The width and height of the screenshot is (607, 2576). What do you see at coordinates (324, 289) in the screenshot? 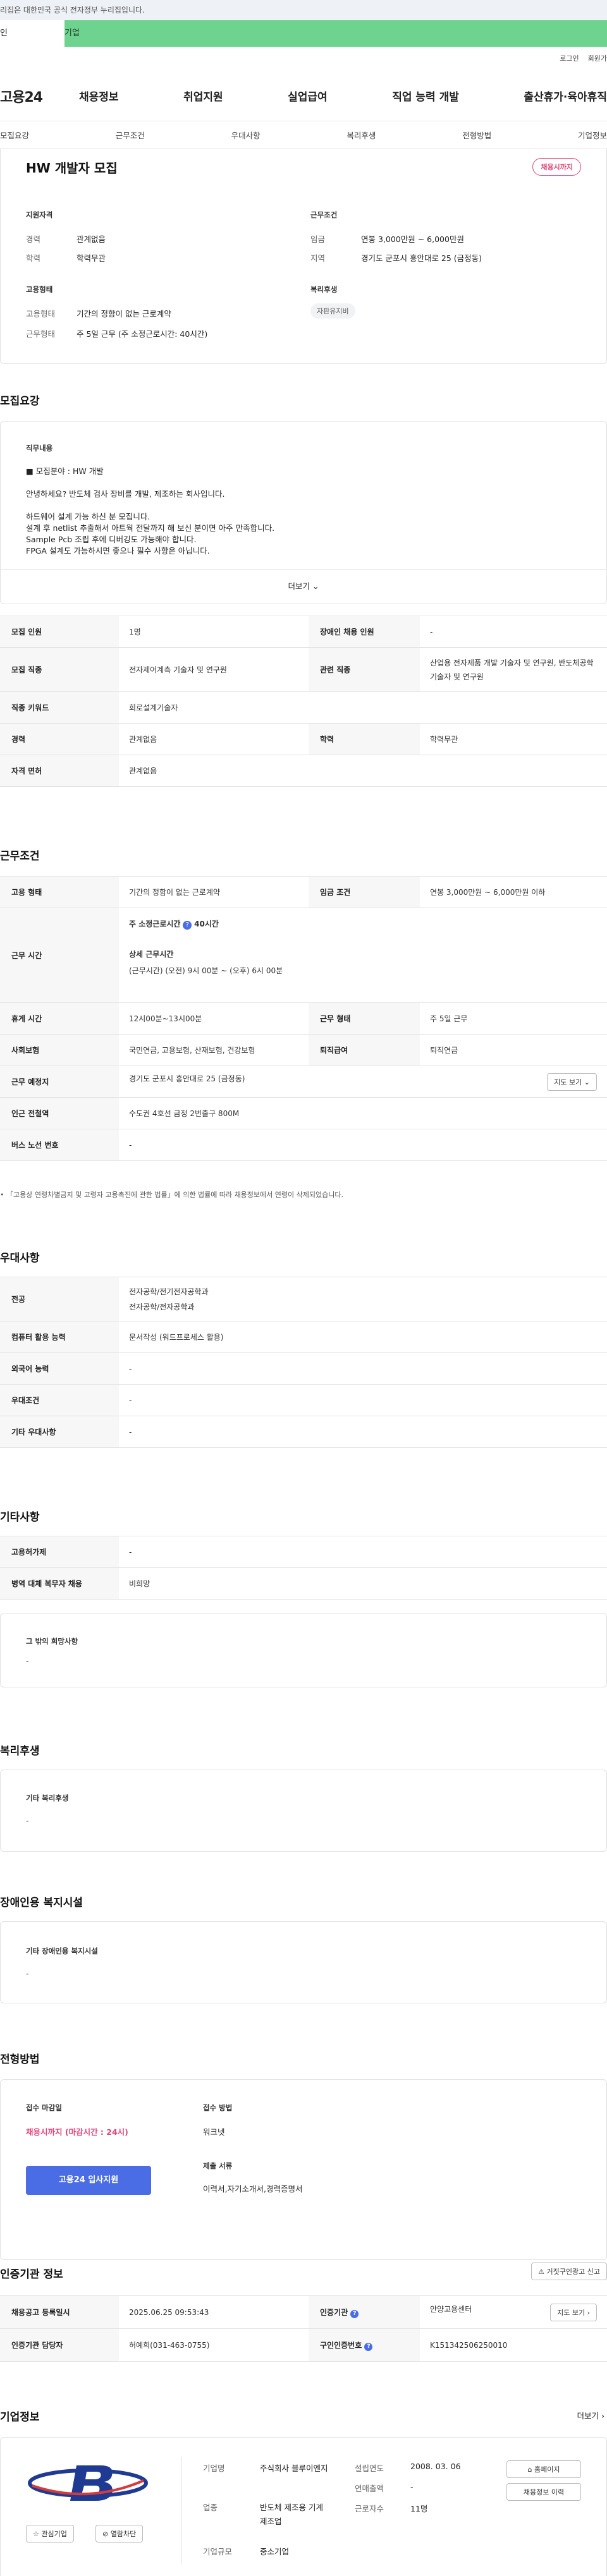
I see `welfare-title: 복리후생` at bounding box center [324, 289].